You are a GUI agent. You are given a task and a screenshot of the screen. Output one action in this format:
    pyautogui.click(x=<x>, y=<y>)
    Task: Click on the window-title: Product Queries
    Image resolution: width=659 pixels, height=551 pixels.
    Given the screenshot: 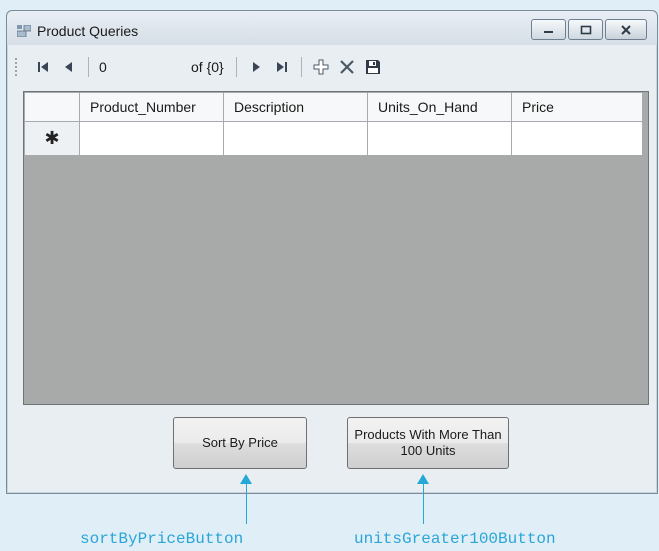 What is the action you would take?
    pyautogui.click(x=88, y=31)
    